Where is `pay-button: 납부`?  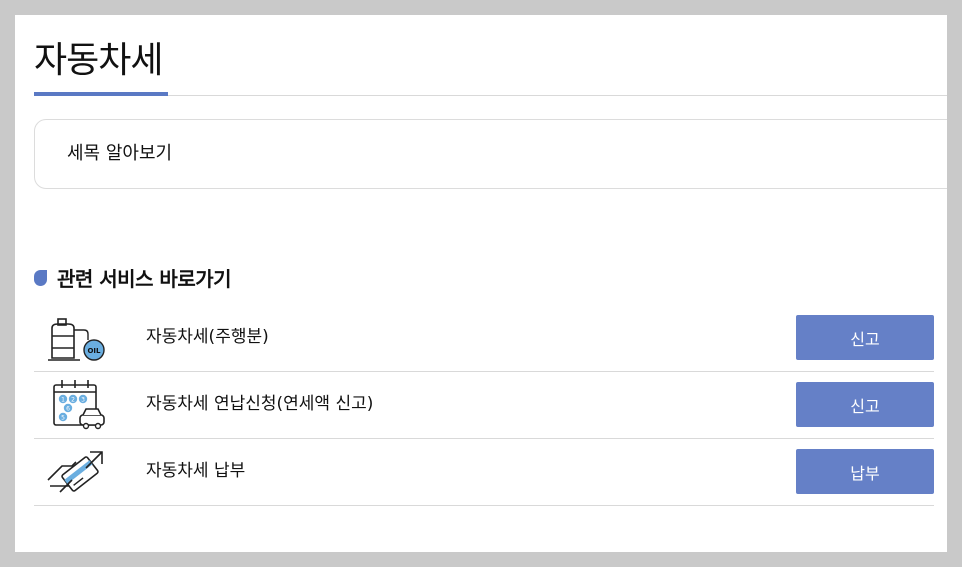
pay-button: 납부 is located at coordinates (865, 471).